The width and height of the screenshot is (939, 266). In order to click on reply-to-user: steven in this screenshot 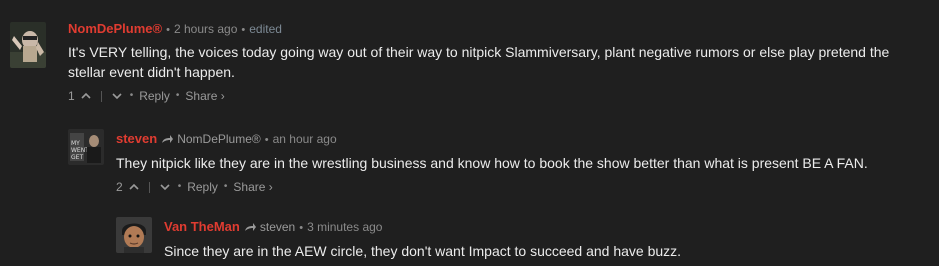, I will do `click(277, 227)`.